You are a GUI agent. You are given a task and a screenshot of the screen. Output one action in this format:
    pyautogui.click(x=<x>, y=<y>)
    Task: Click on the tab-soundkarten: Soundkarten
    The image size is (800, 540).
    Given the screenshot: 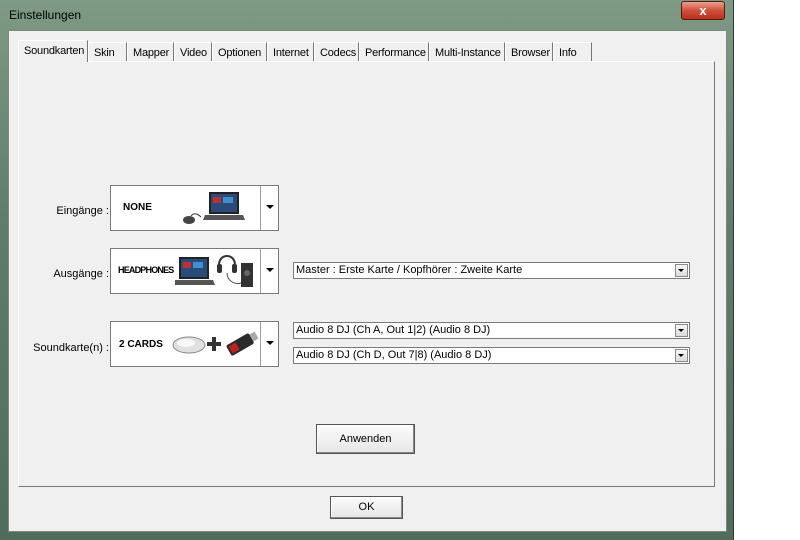 What is the action you would take?
    pyautogui.click(x=53, y=51)
    